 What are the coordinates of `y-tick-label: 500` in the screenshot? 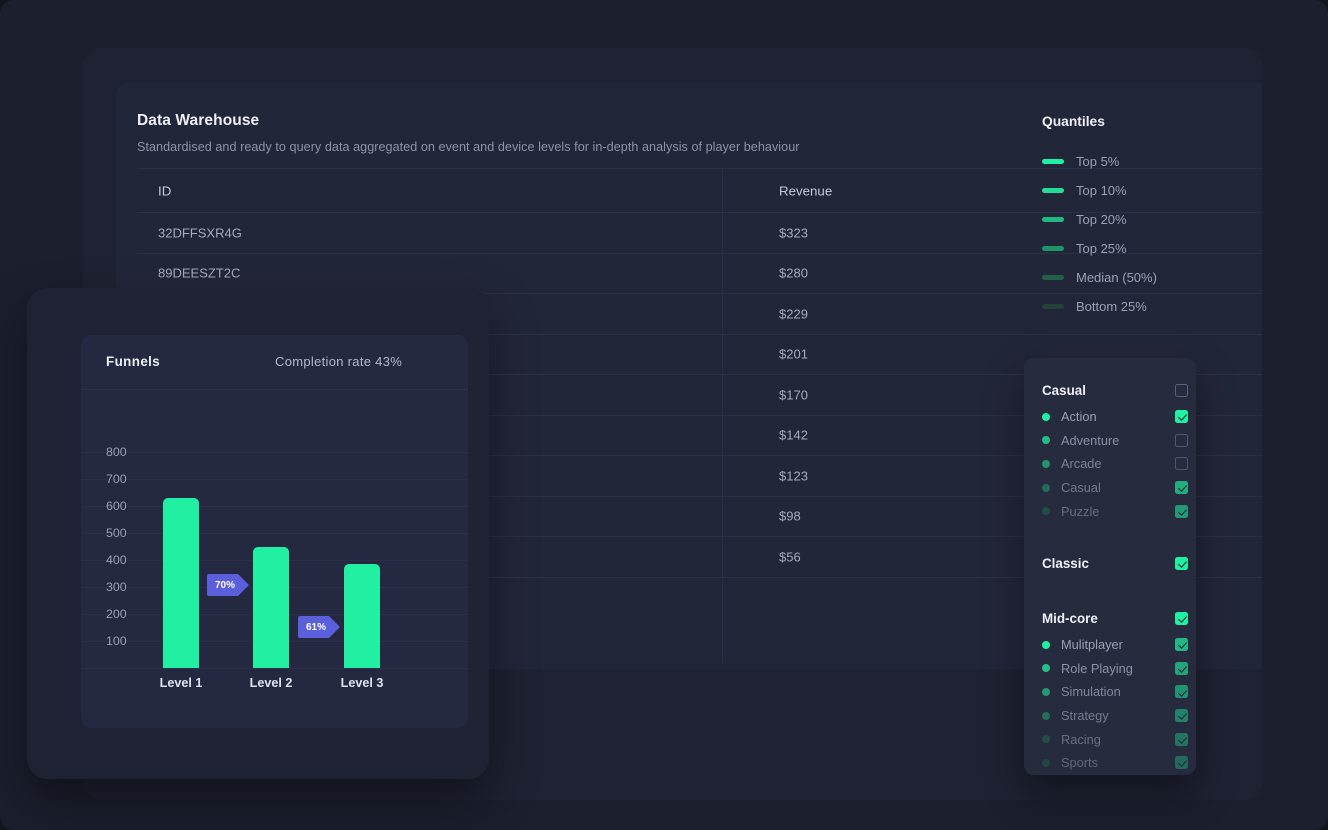 It's located at (116, 533).